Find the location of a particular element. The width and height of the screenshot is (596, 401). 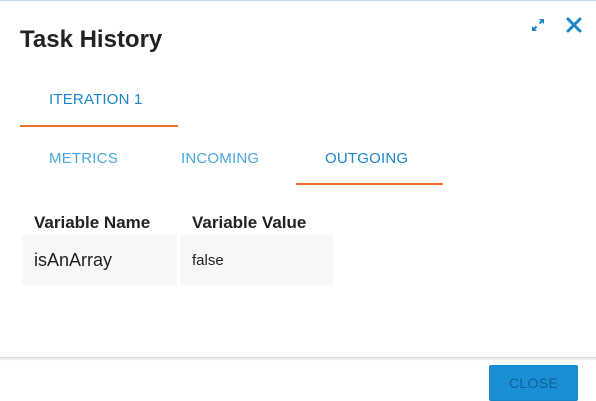

tab-label: METRICS is located at coordinates (83, 158).